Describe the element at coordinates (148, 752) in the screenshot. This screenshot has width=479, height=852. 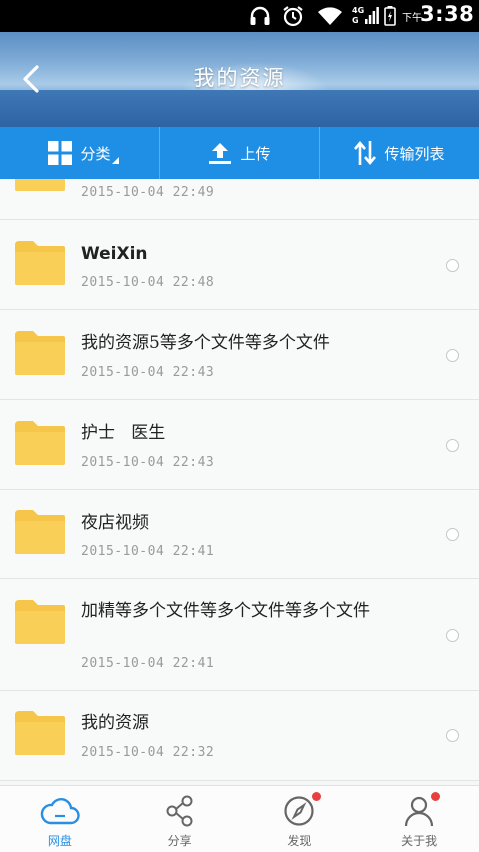
I see `file-date: 2015-10-04 22:32` at that location.